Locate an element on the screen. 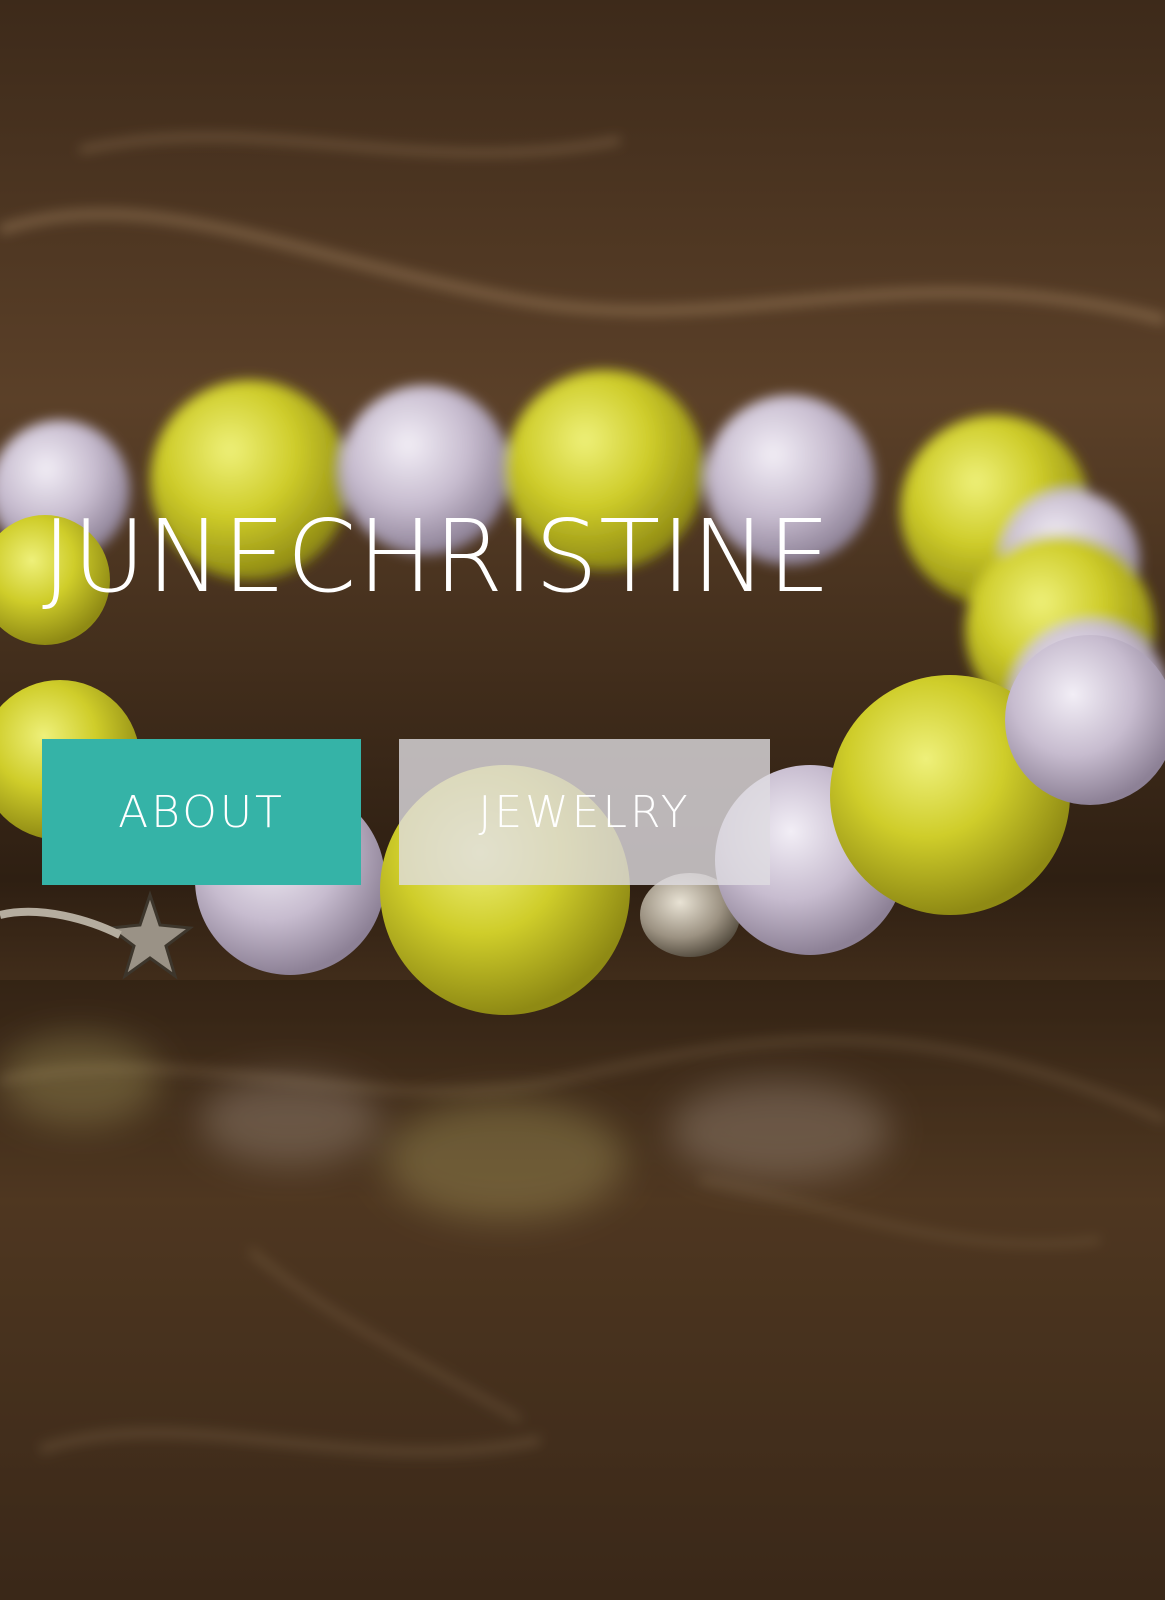  about-button: ABOUT is located at coordinates (201, 812).